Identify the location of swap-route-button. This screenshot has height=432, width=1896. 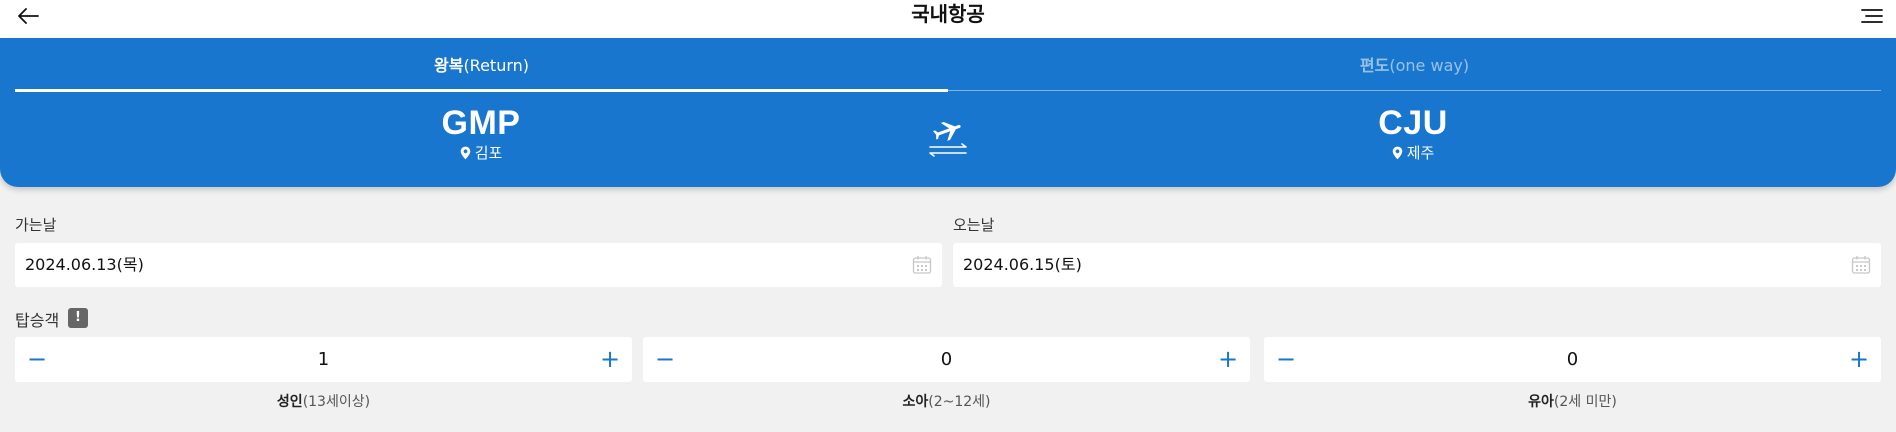
(948, 138).